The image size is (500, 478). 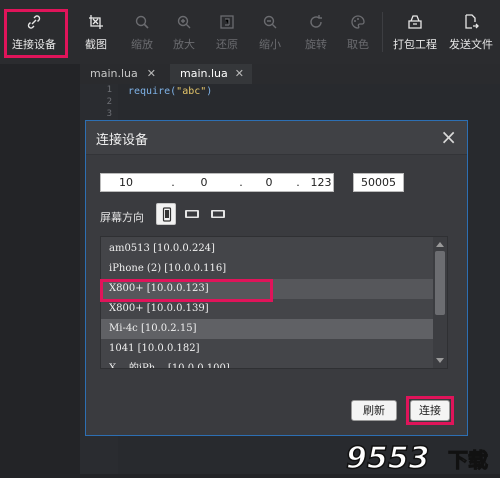 I want to click on zoom-icon, so click(x=142, y=22).